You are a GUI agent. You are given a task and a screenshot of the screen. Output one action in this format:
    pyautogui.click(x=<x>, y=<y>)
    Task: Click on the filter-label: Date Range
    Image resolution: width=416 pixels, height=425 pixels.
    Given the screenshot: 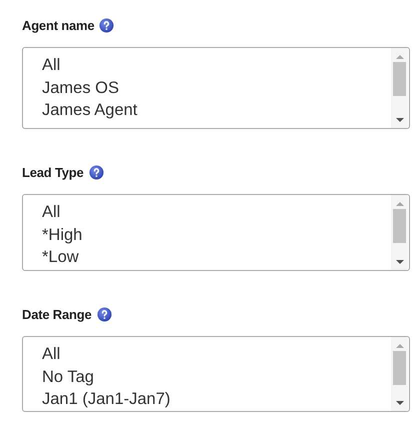 What is the action you would take?
    pyautogui.click(x=57, y=314)
    